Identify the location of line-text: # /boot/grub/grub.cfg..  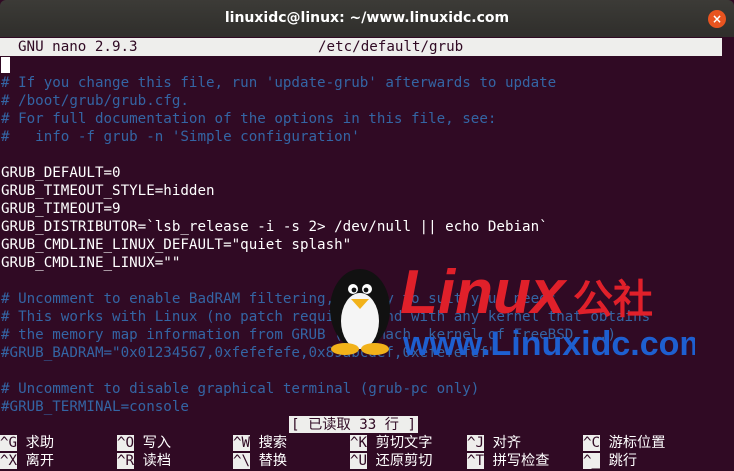
(95, 101).